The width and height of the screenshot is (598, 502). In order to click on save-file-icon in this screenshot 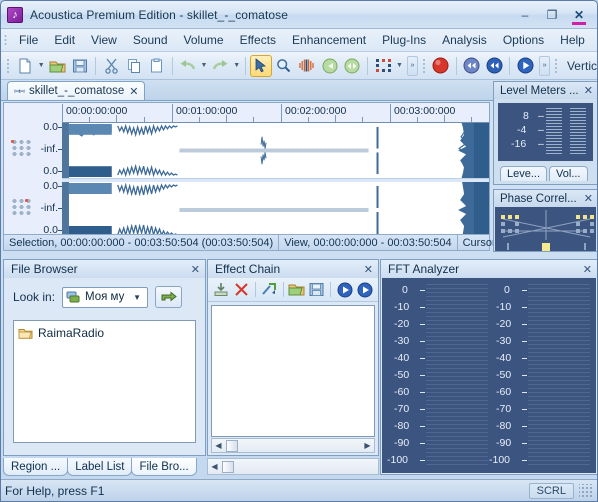, I will do `click(81, 66)`.